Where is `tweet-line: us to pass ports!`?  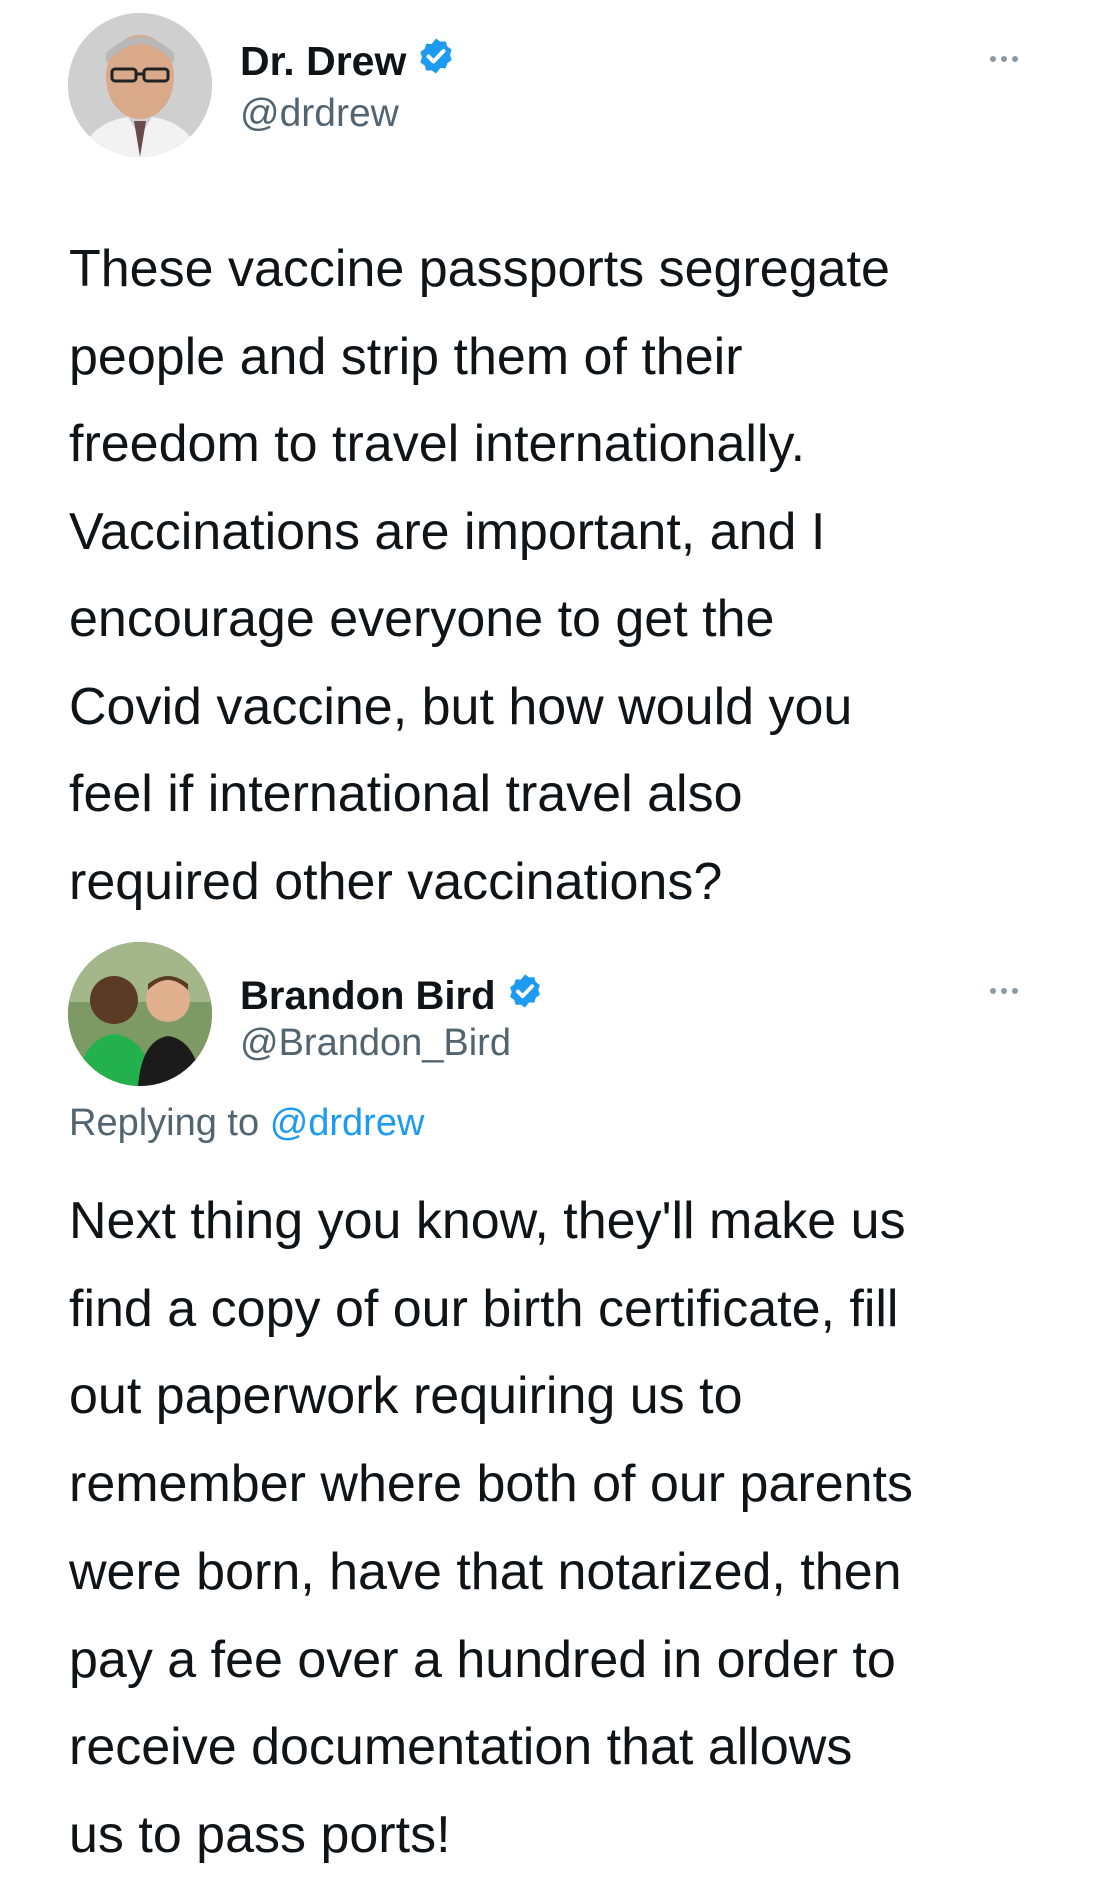
tweet-line: us to pass ports! is located at coordinates (260, 1834).